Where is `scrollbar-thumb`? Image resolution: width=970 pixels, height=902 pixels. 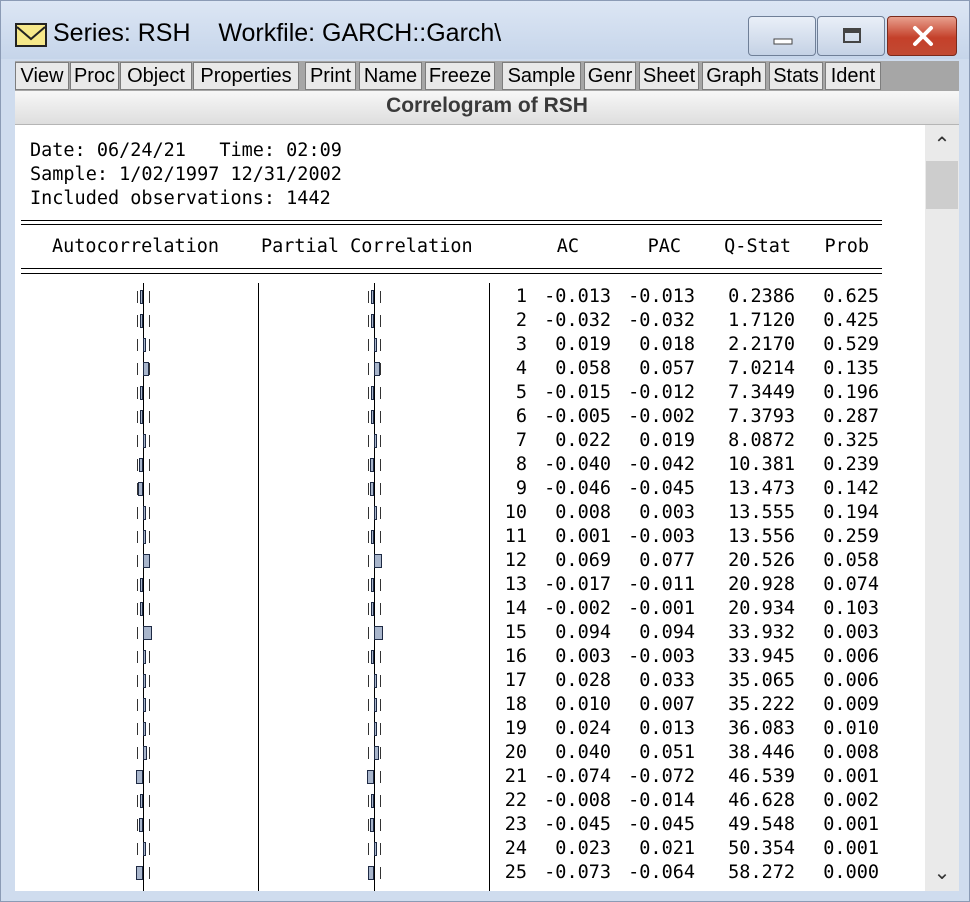 scrollbar-thumb is located at coordinates (942, 185).